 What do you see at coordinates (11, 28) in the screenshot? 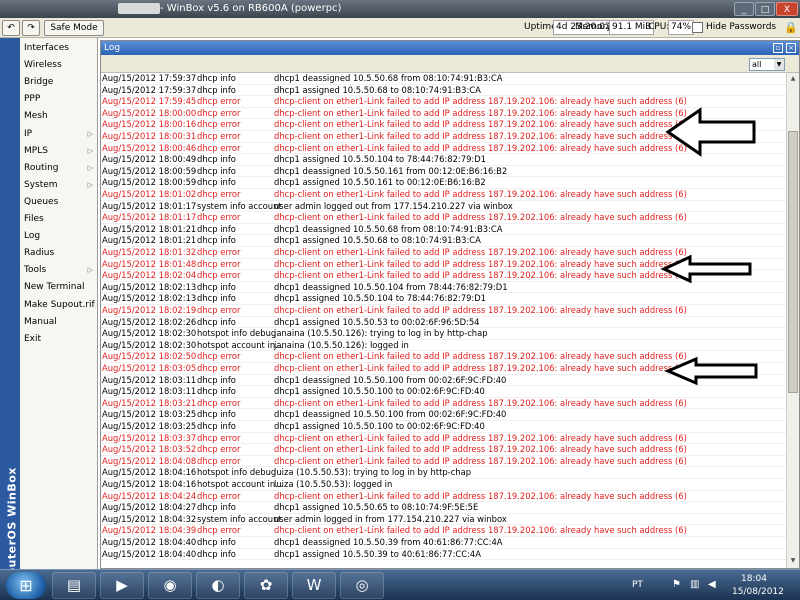
I see `undo-button: ↶` at bounding box center [11, 28].